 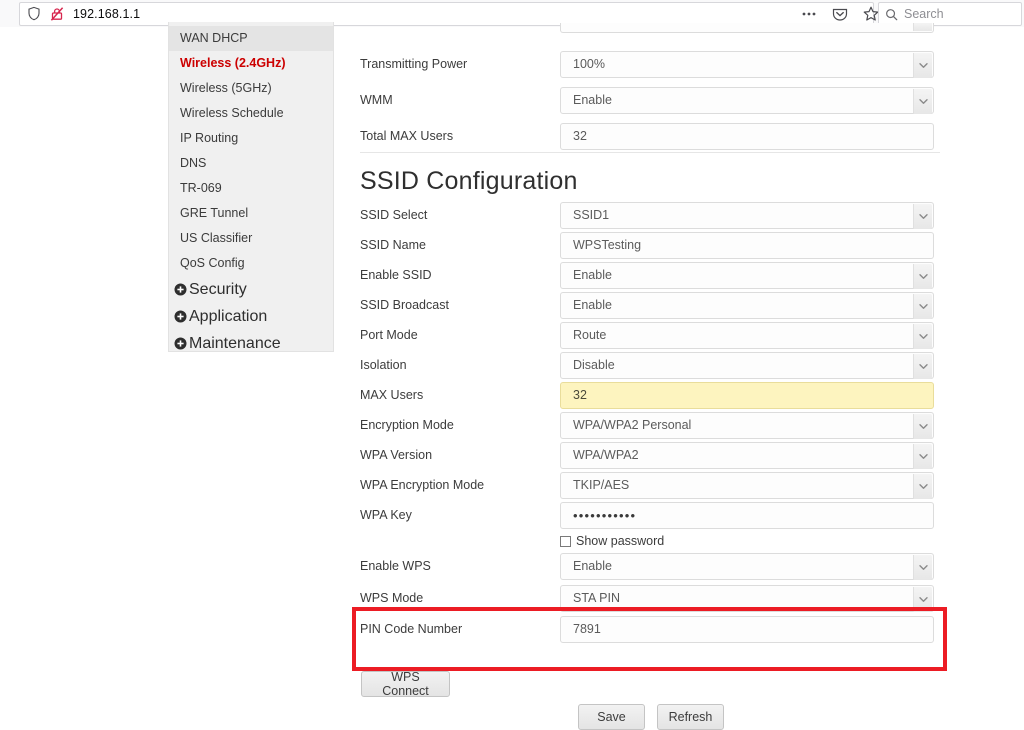 What do you see at coordinates (747, 515) in the screenshot?
I see `input-wpa-key: •••••••••••` at bounding box center [747, 515].